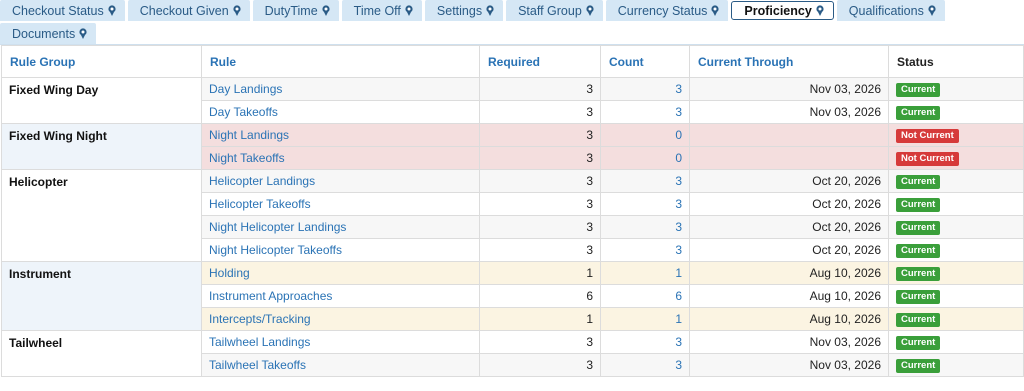 The height and width of the screenshot is (391, 1024). I want to click on required-cell: 1, so click(540, 273).